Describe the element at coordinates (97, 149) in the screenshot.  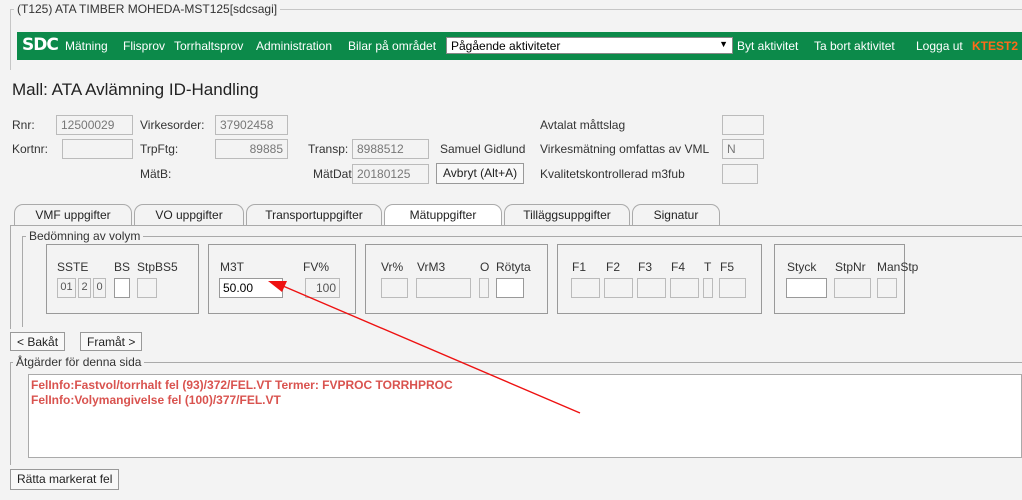
I see `kortnr-field` at that location.